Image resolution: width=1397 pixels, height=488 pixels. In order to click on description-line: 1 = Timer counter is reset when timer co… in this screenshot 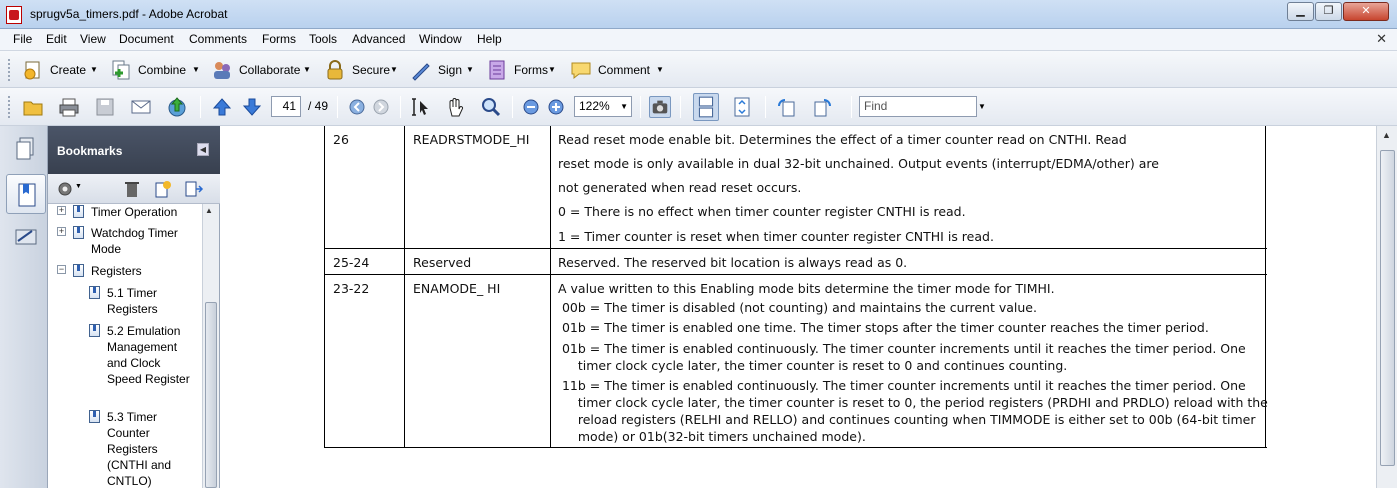, I will do `click(776, 236)`.